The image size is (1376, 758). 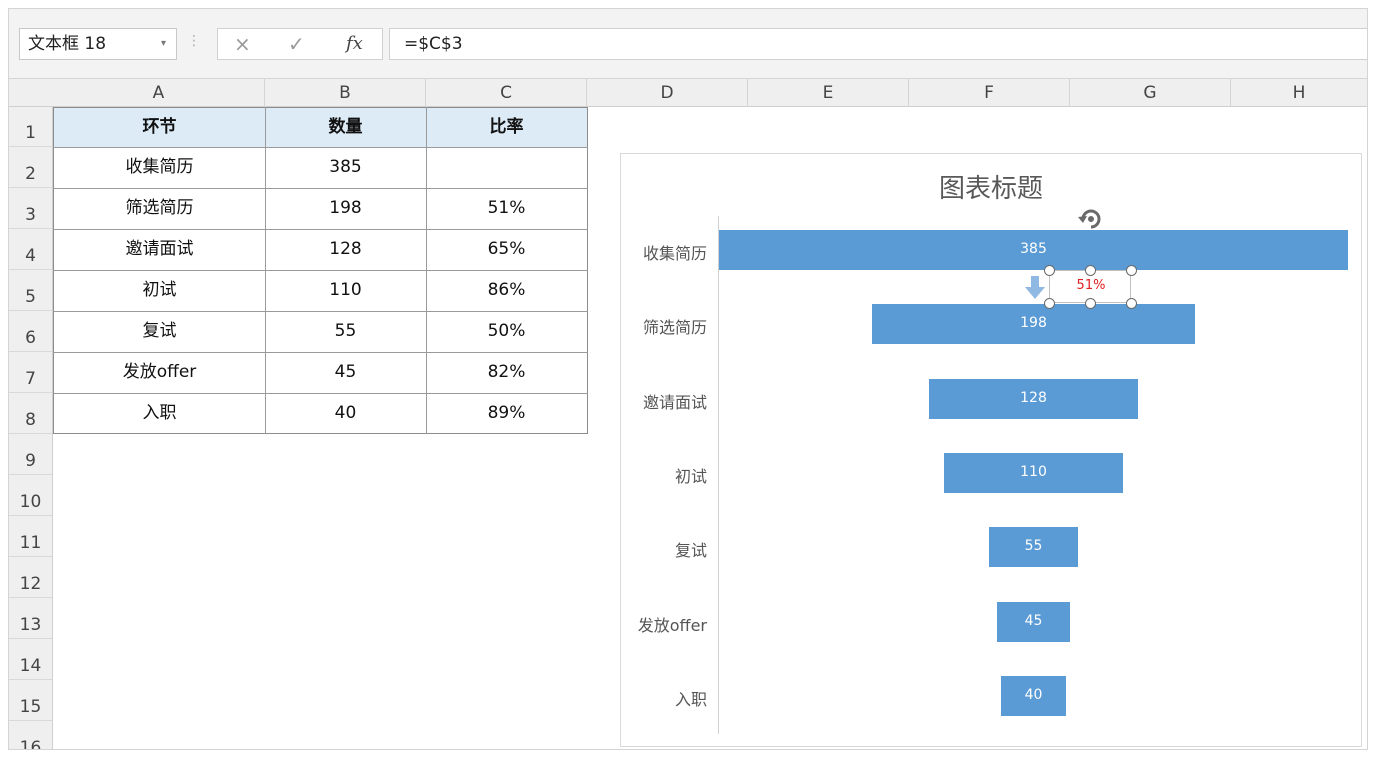 What do you see at coordinates (30, 127) in the screenshot?
I see `row-header-1: 1` at bounding box center [30, 127].